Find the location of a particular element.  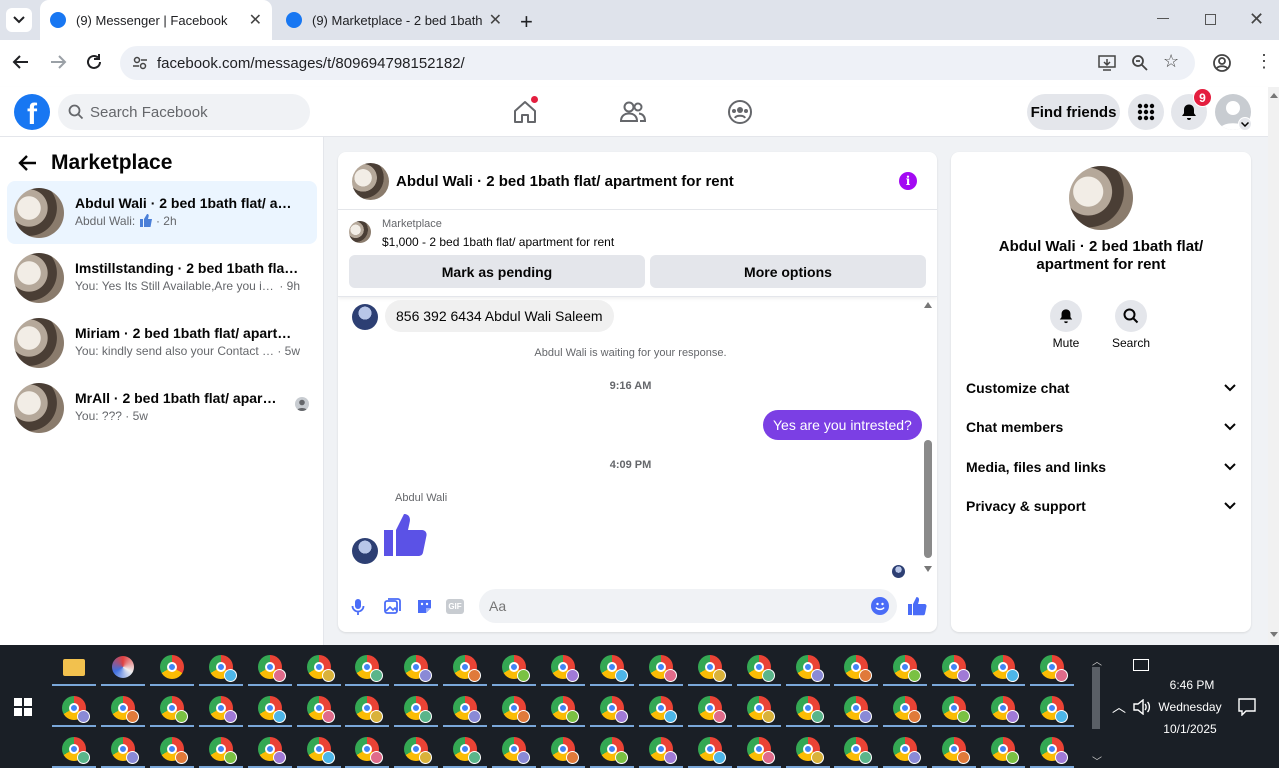

reload-button is located at coordinates (94, 62).